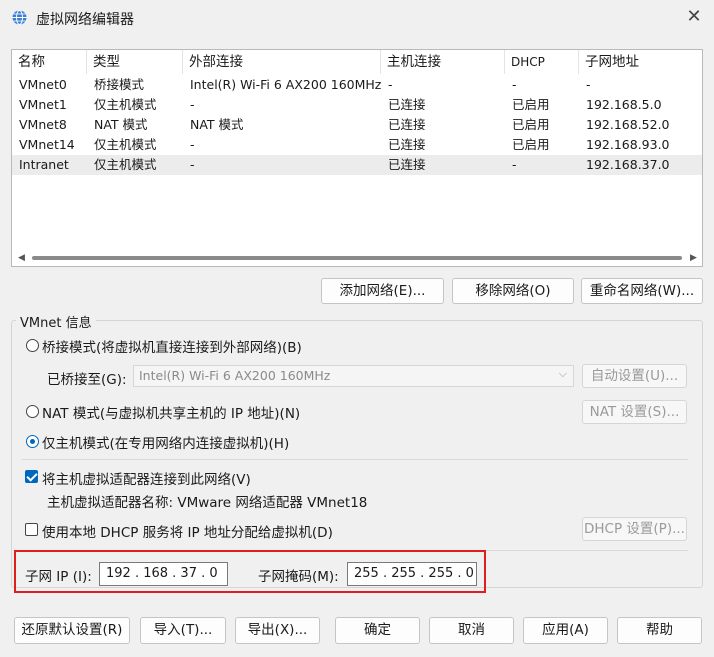 The width and height of the screenshot is (714, 657). I want to click on table-row: Intranet 仅主机模式 - 已连接 - 192.168.37.0, so click(357, 165).